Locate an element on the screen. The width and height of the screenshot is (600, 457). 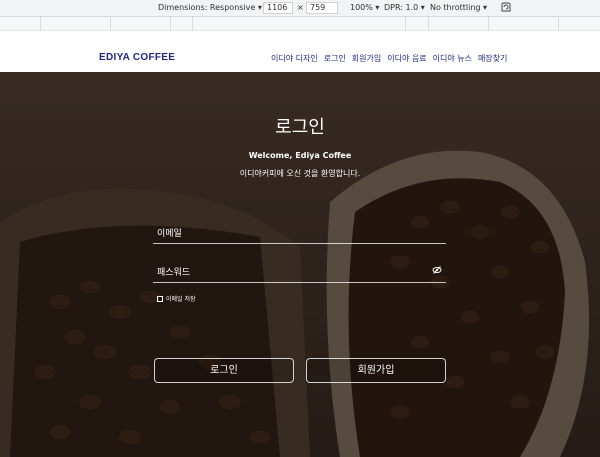
zoom-dropdown: 100% ▾ is located at coordinates (364, 7).